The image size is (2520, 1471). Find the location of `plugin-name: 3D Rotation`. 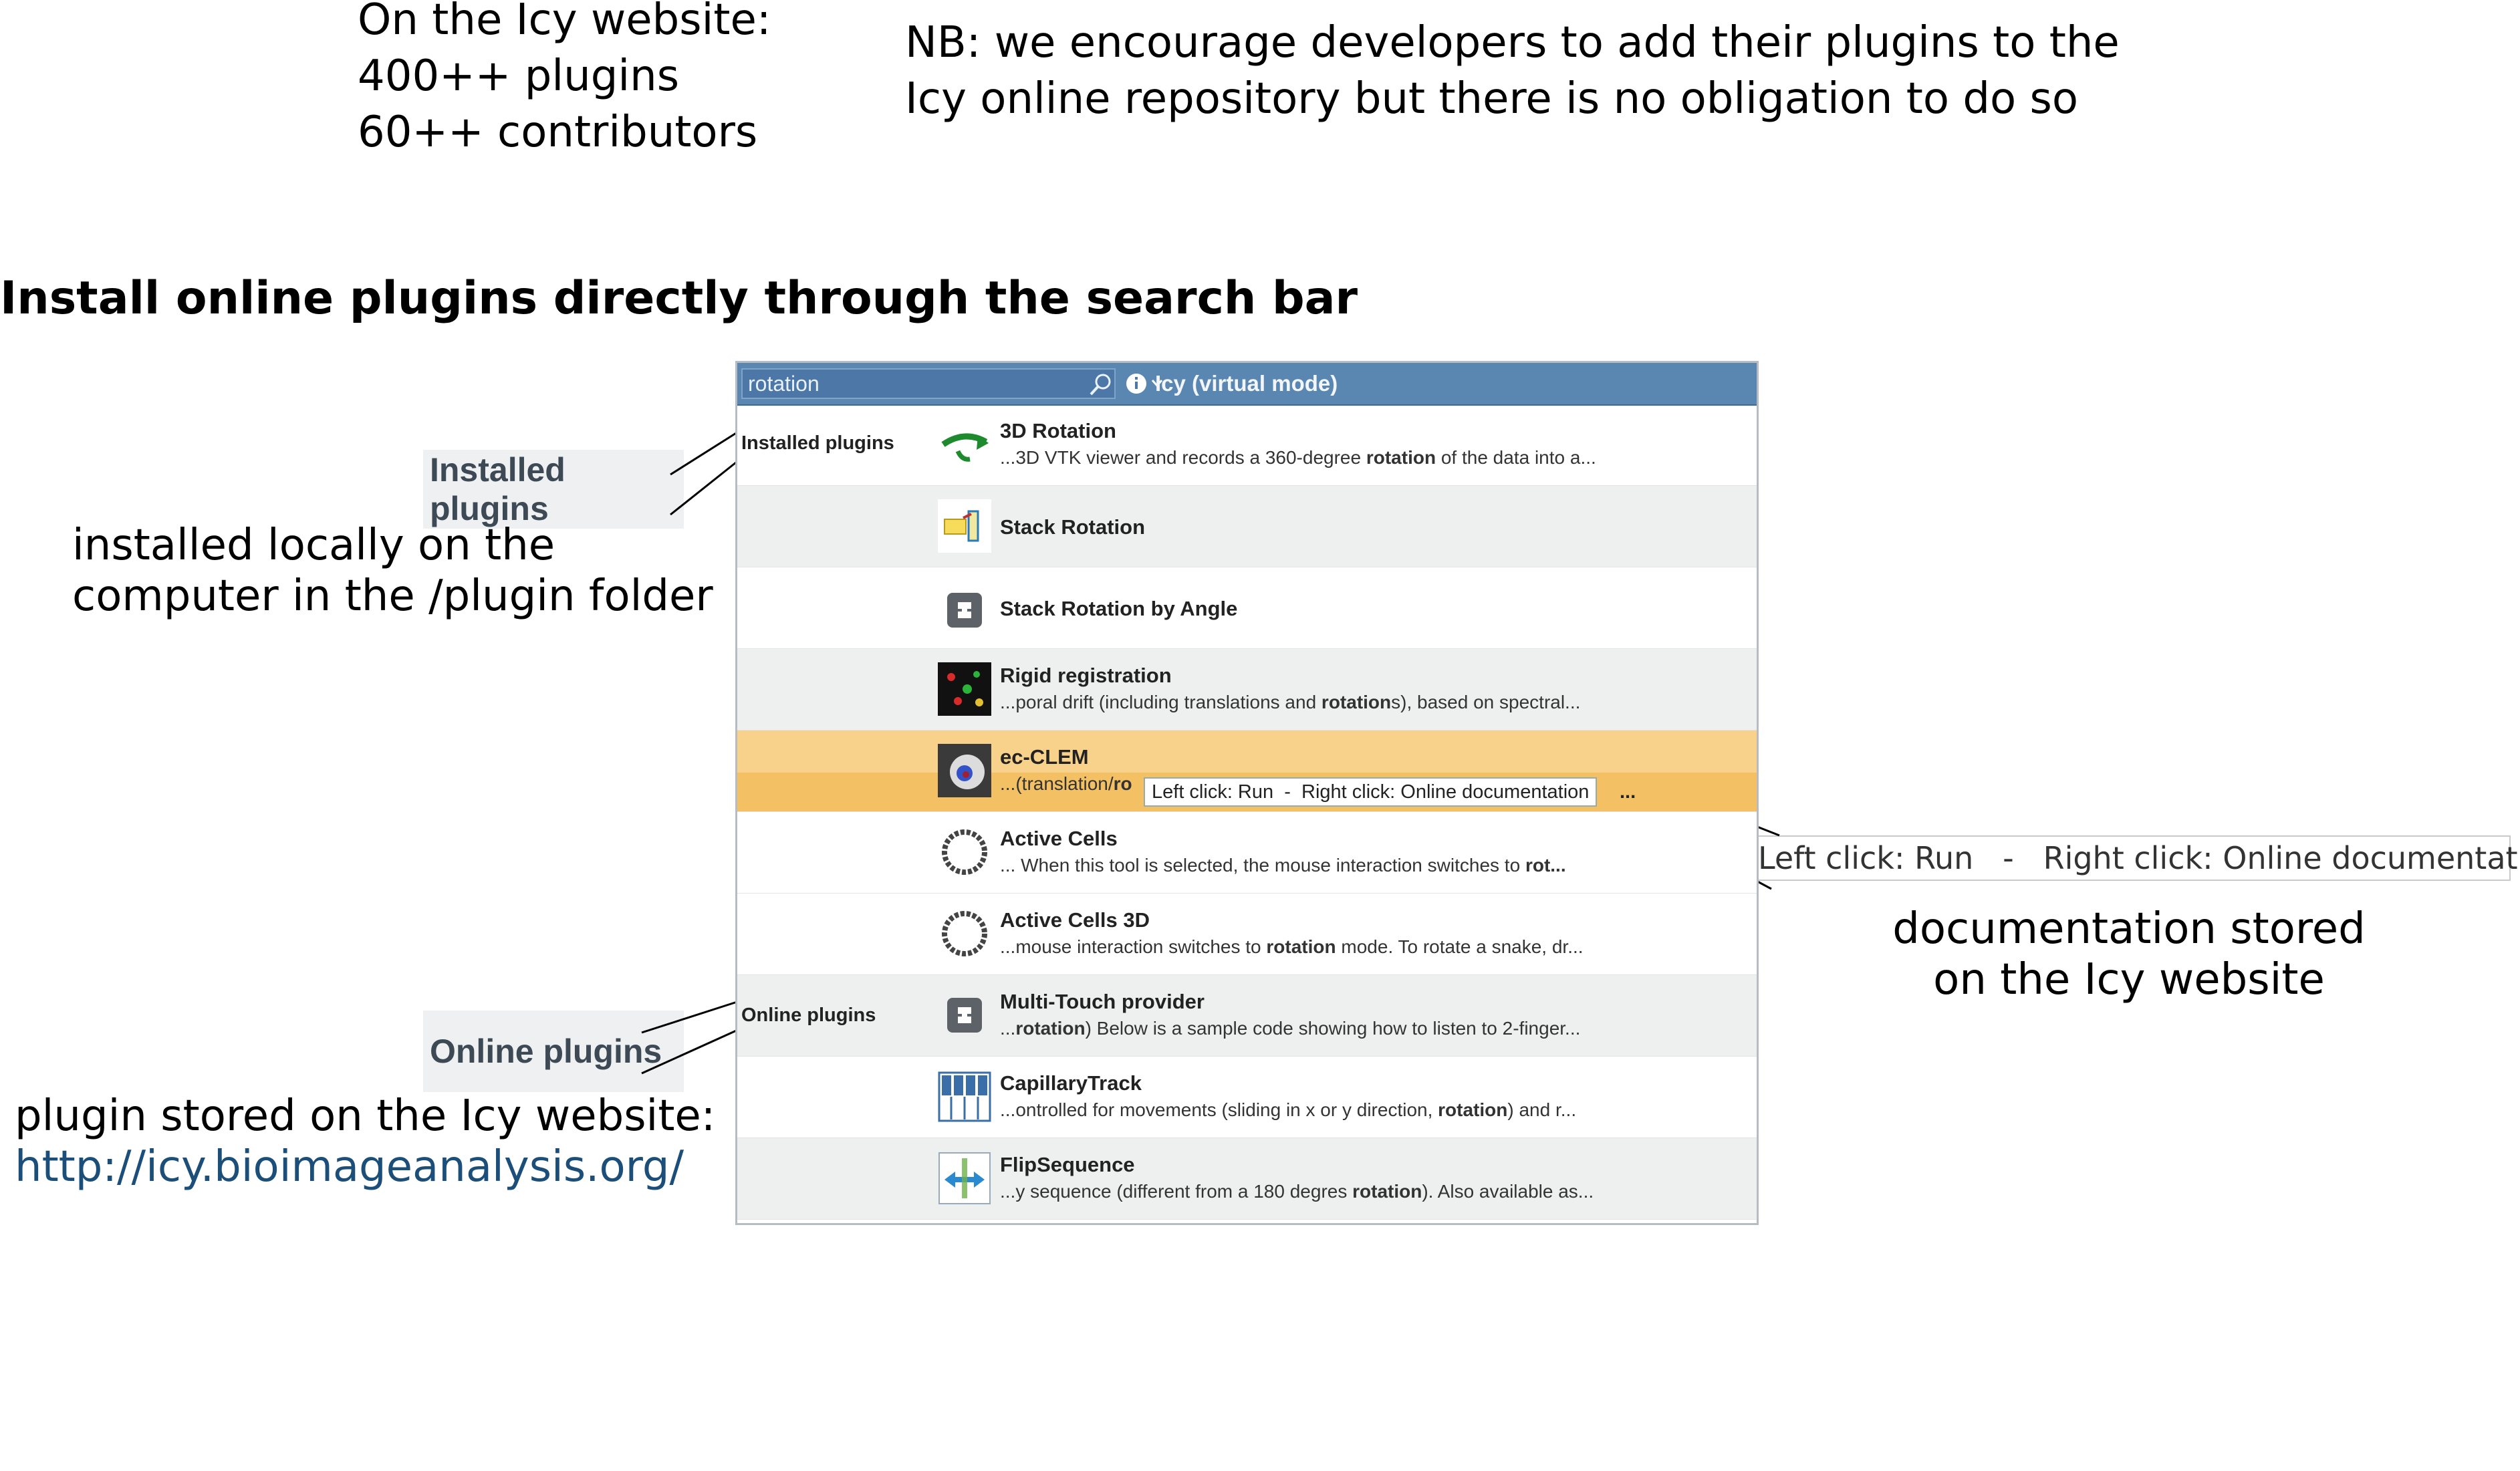

plugin-name: 3D Rotation is located at coordinates (1058, 430).